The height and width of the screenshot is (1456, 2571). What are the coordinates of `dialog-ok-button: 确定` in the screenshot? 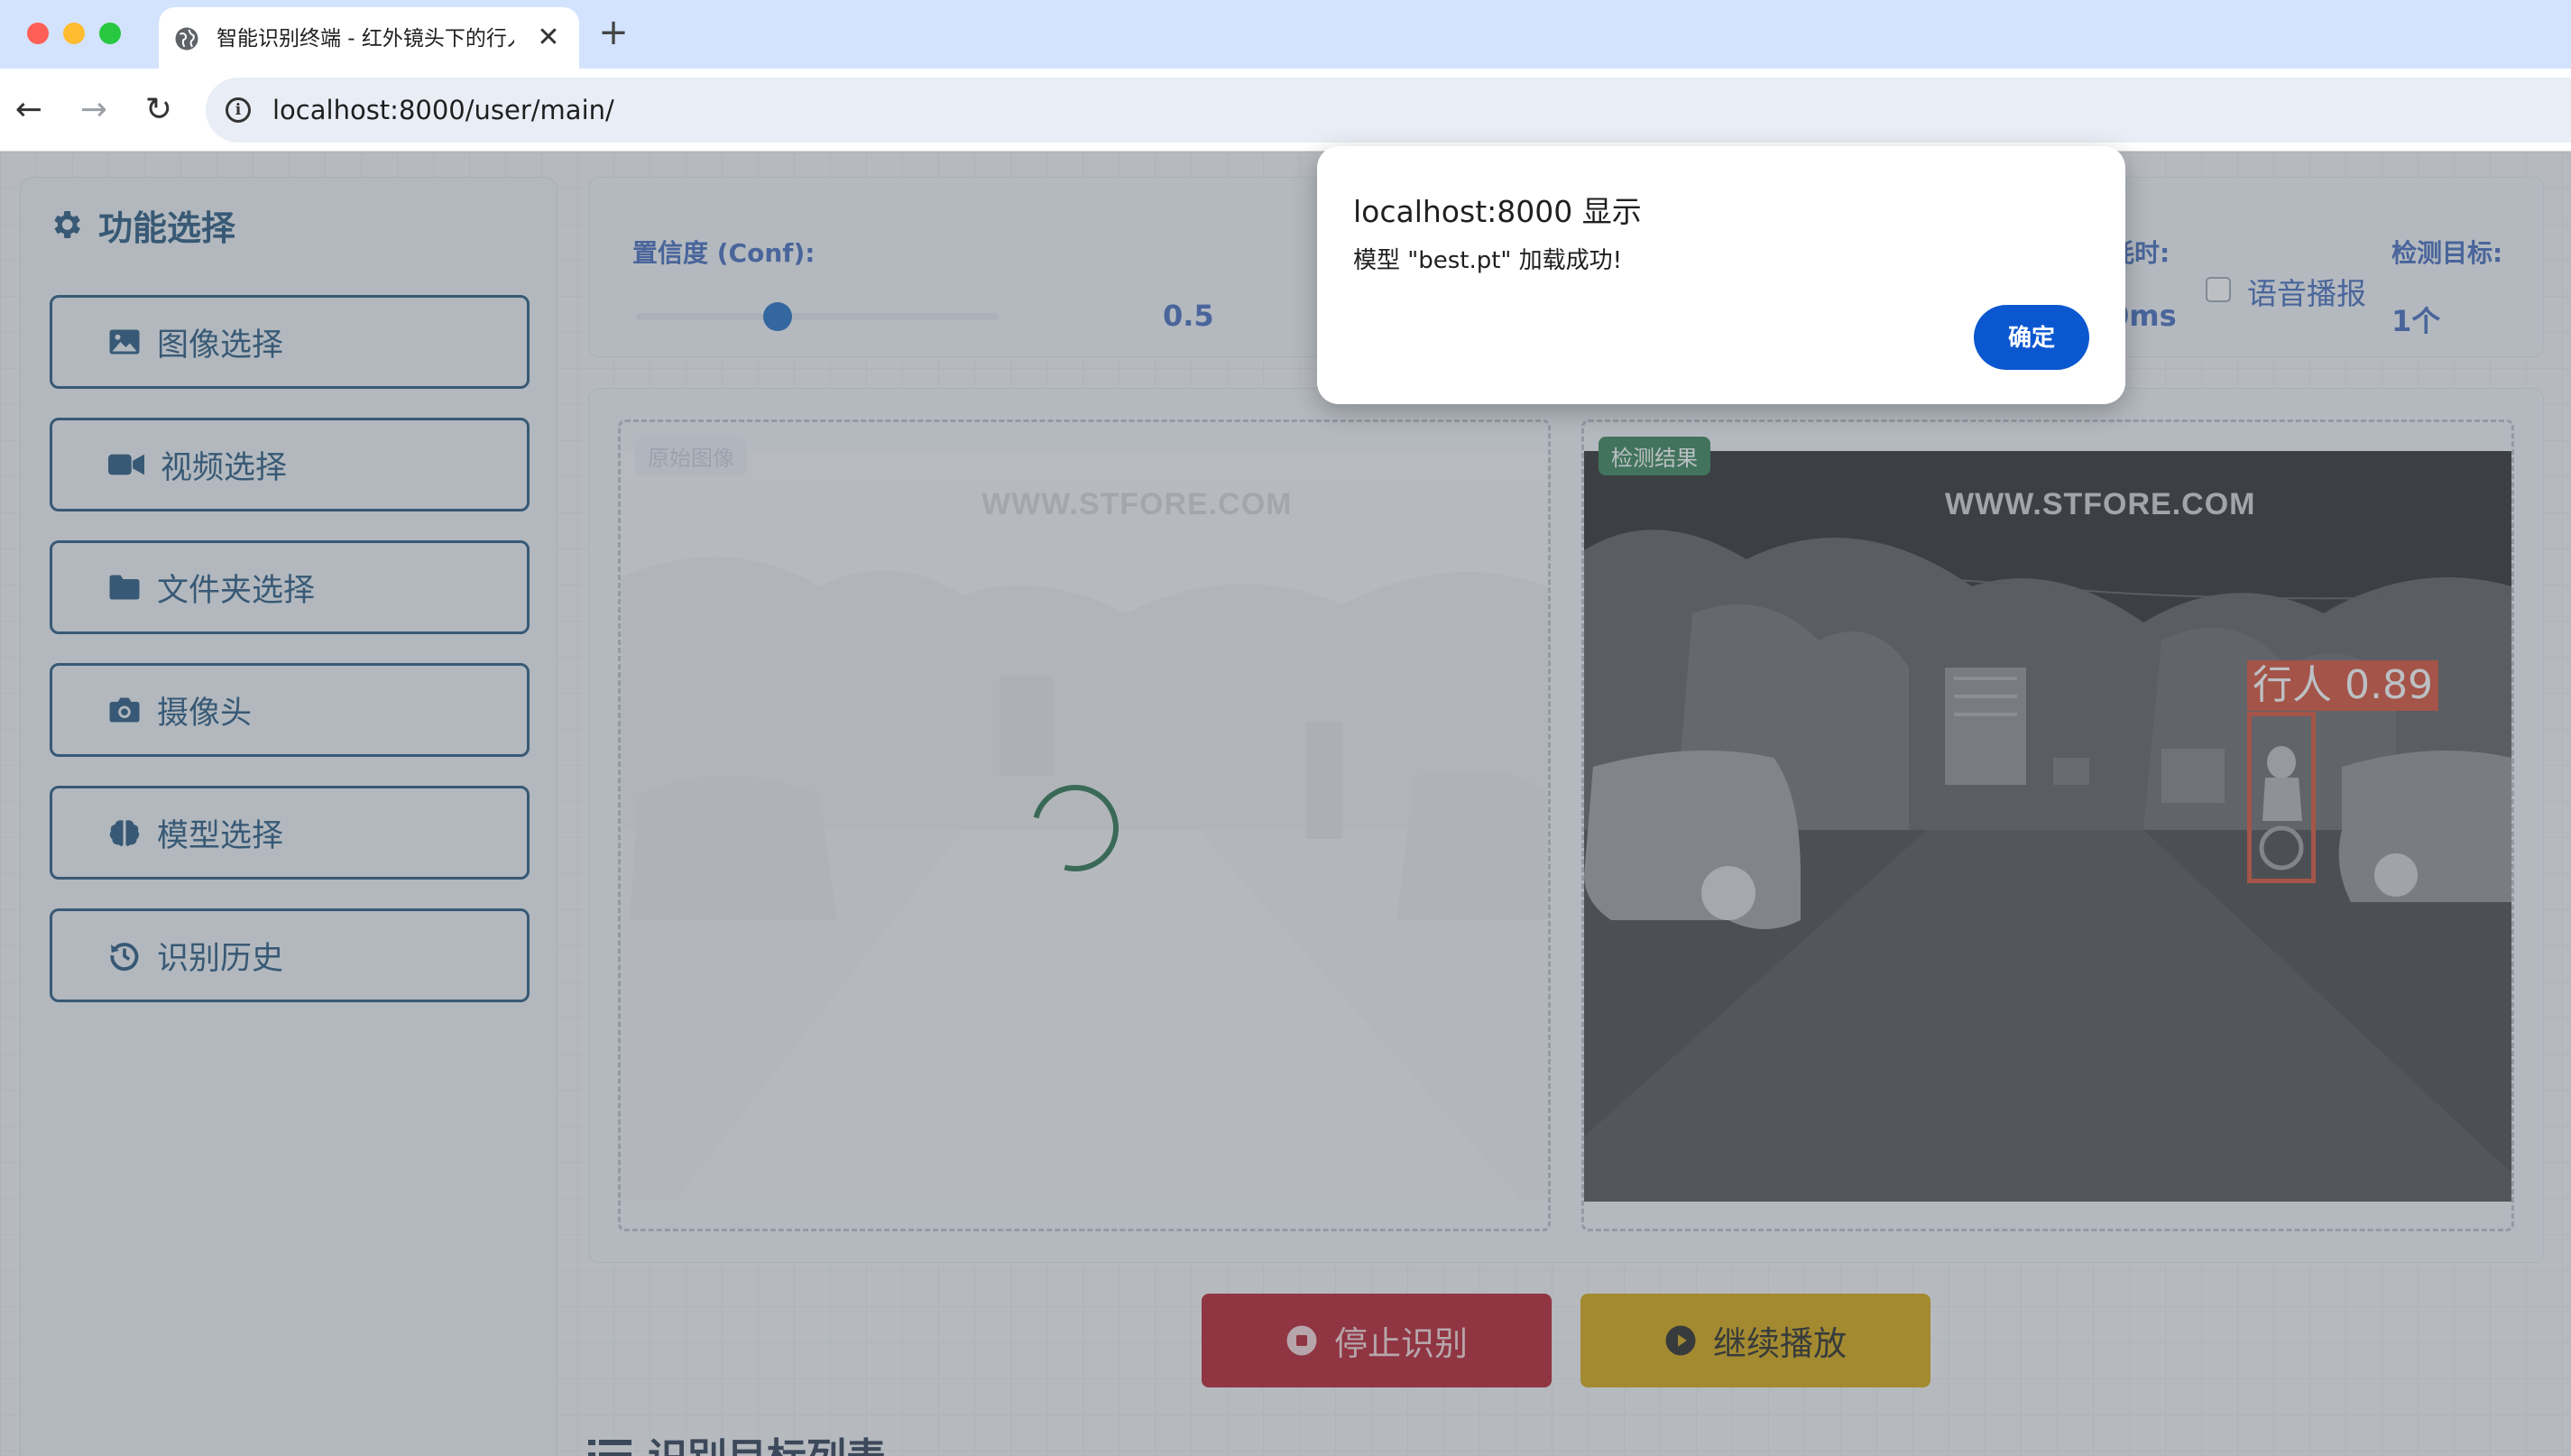 It's located at (2031, 337).